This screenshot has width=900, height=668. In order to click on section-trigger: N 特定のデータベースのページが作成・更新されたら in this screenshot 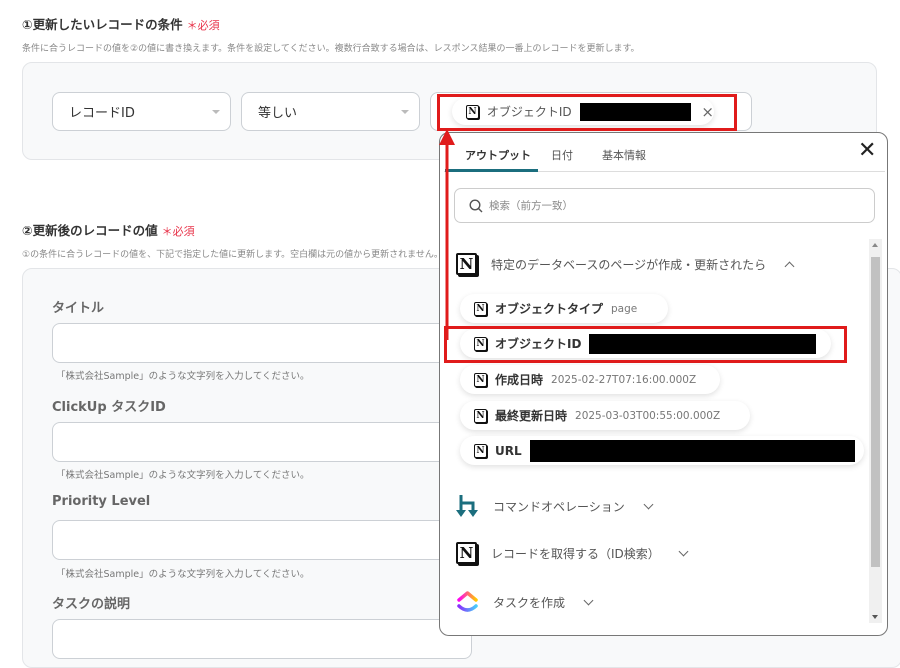, I will do `click(625, 264)`.